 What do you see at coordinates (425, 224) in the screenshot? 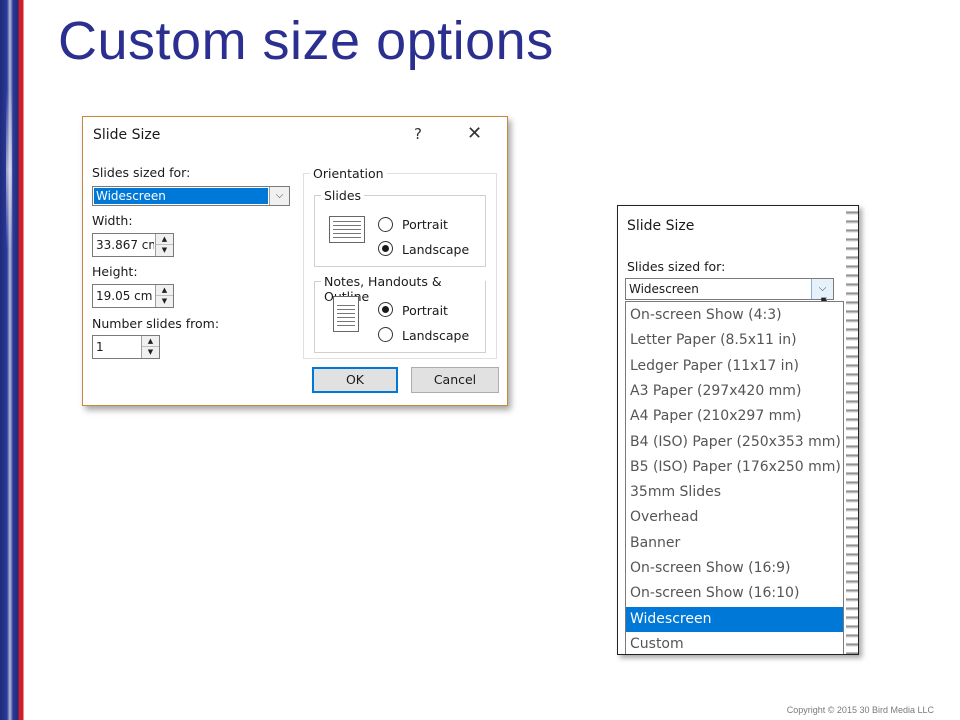
I see `slides-portrait-label: Portrait` at bounding box center [425, 224].